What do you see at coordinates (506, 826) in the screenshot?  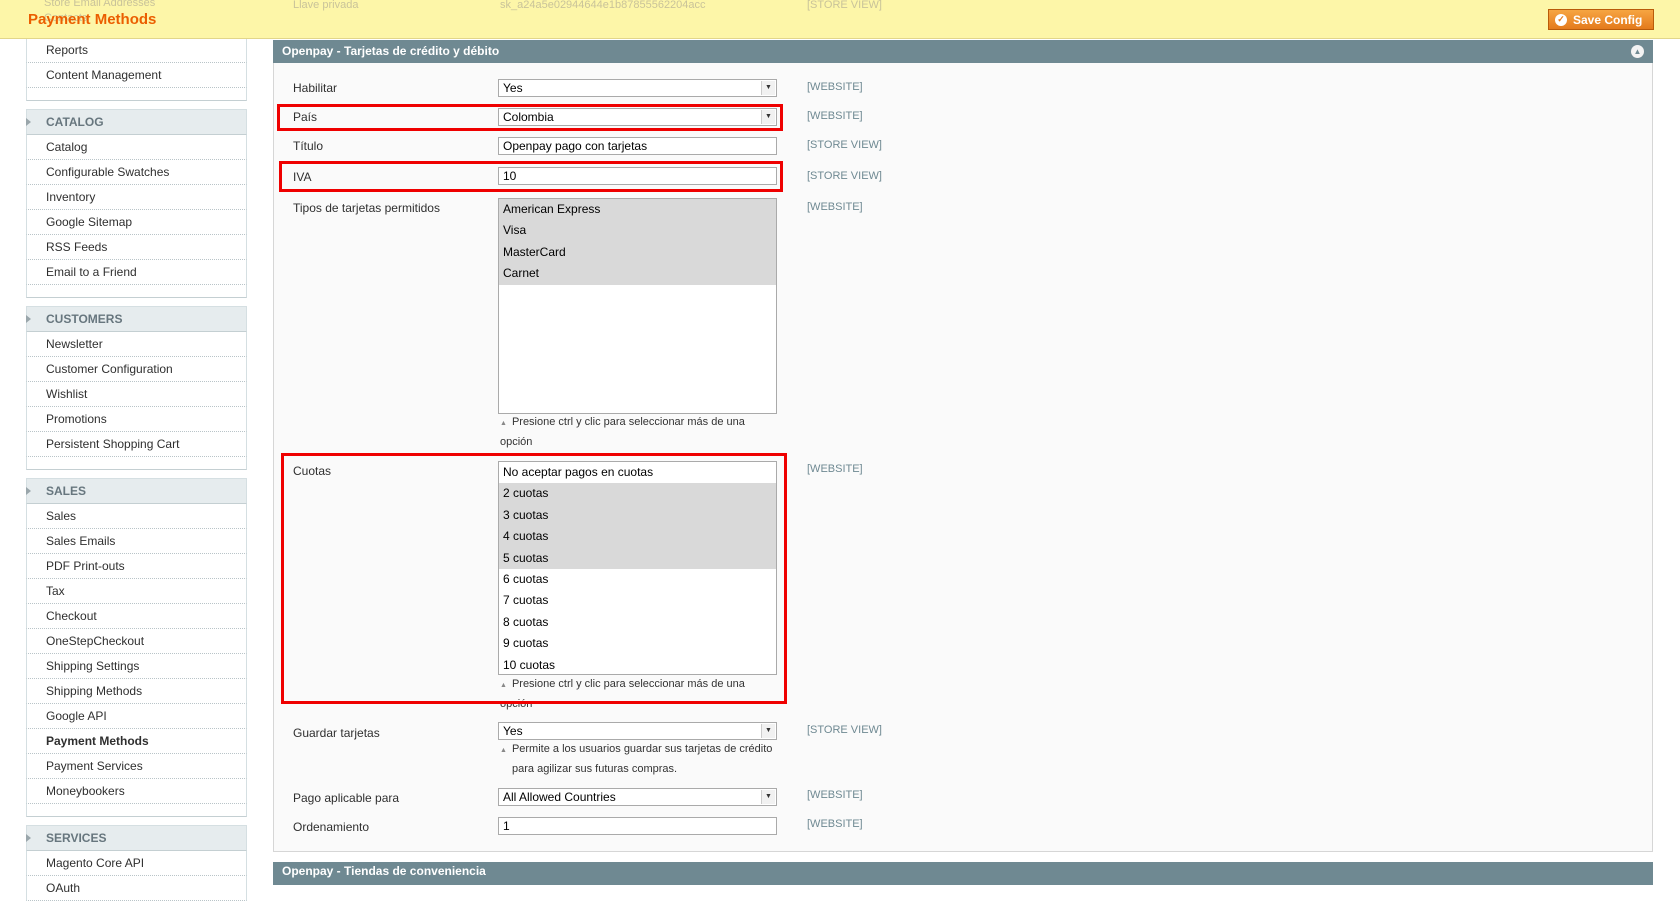 I see `ordenamiento-value: 1` at bounding box center [506, 826].